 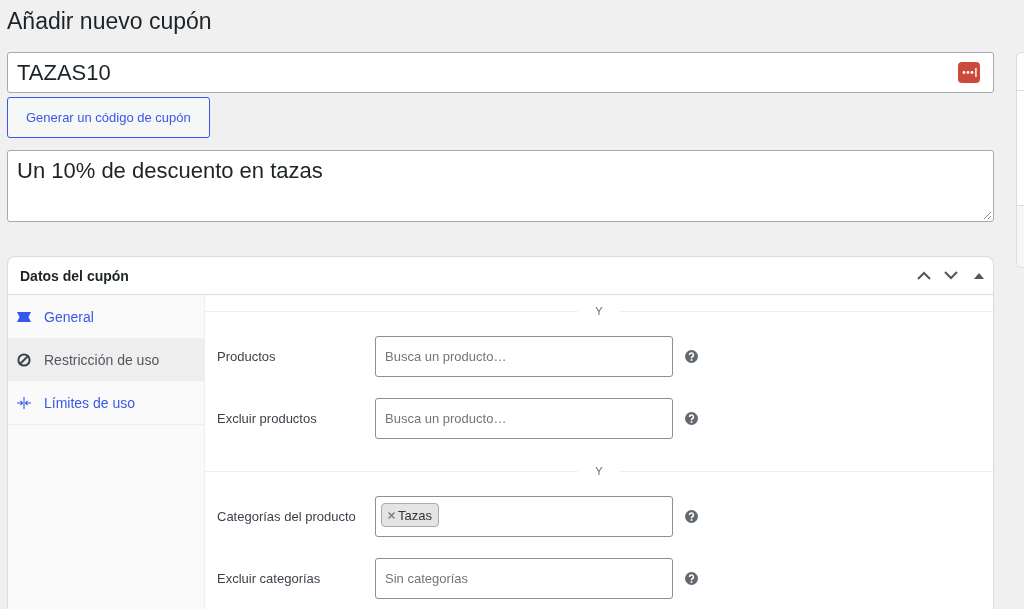 What do you see at coordinates (987, 215) in the screenshot?
I see `resize-handle-icon` at bounding box center [987, 215].